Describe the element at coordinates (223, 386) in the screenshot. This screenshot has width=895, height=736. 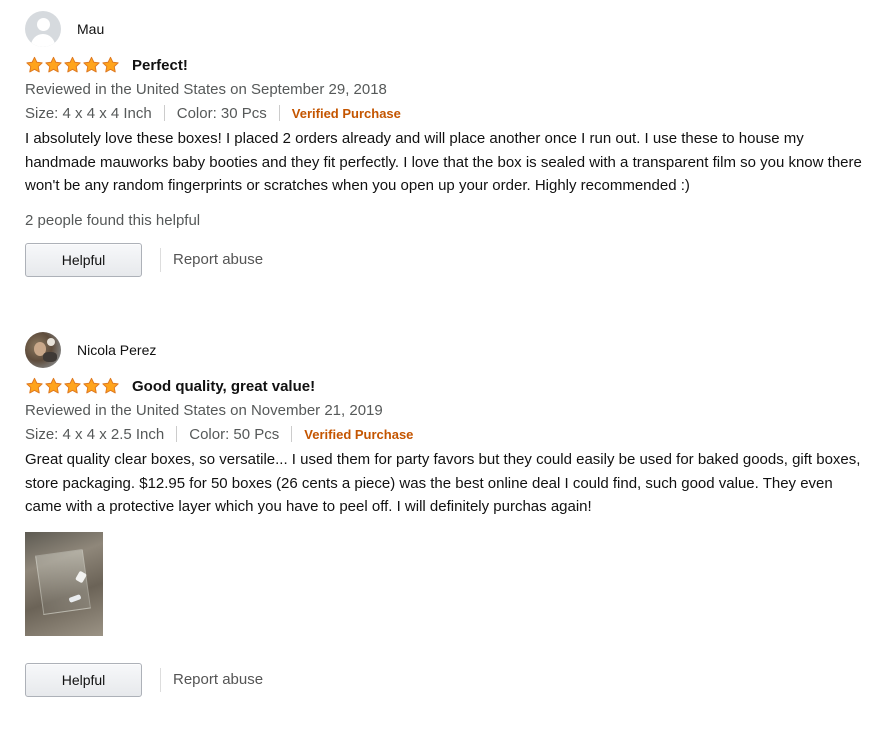
I see `review-title: Good quality, great value!` at that location.